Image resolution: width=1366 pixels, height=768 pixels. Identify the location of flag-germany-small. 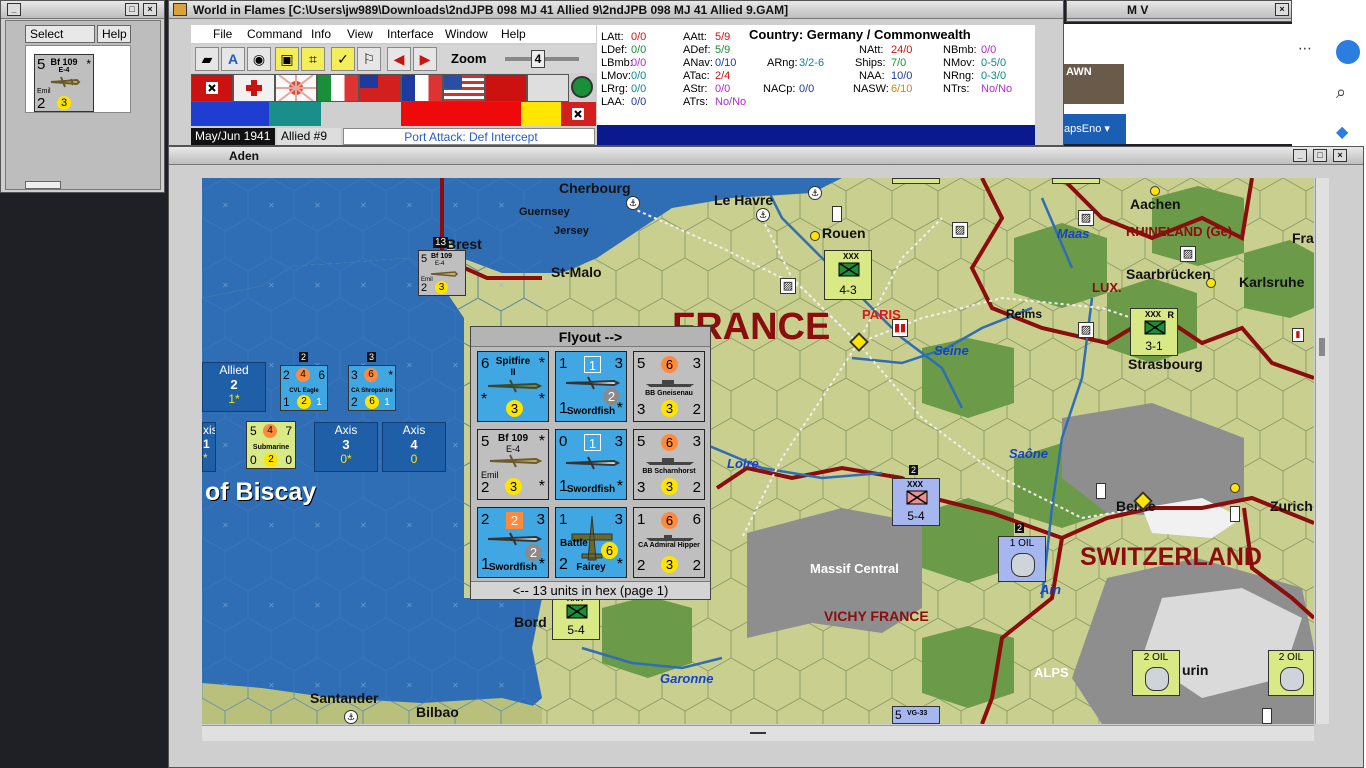
(578, 114).